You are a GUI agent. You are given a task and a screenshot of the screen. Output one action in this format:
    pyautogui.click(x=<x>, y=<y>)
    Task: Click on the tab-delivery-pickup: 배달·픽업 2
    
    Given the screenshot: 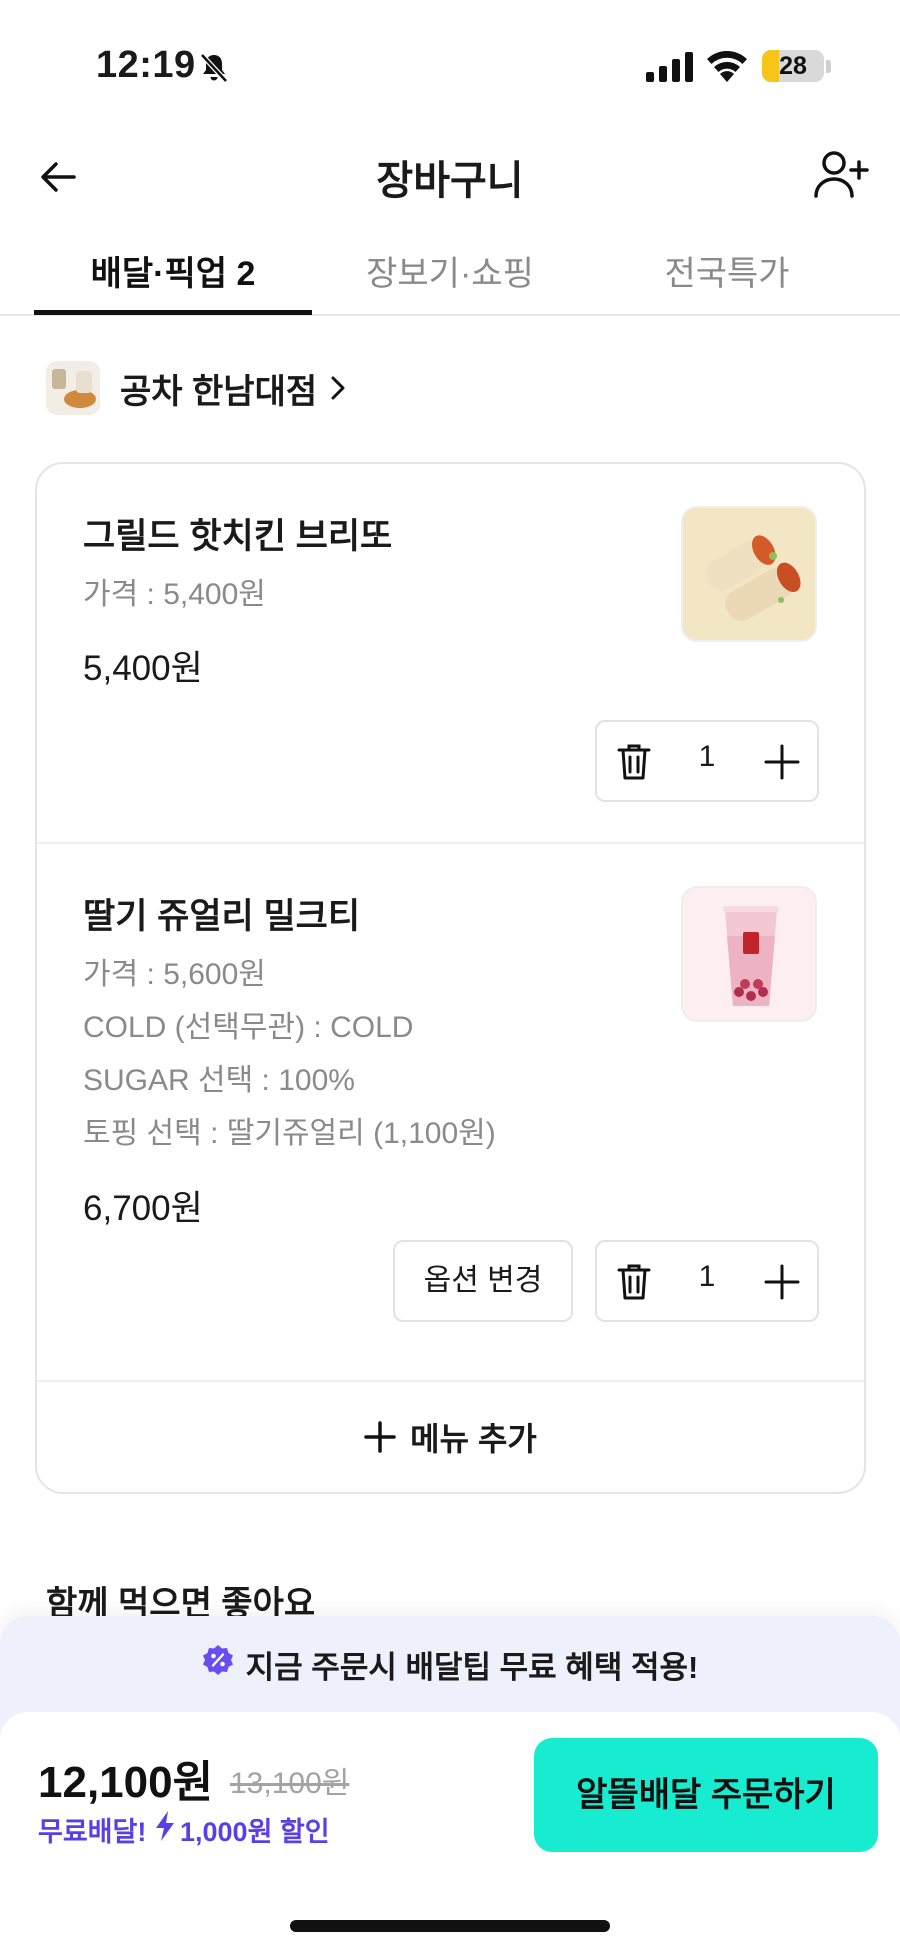 What is the action you would take?
    pyautogui.click(x=173, y=270)
    